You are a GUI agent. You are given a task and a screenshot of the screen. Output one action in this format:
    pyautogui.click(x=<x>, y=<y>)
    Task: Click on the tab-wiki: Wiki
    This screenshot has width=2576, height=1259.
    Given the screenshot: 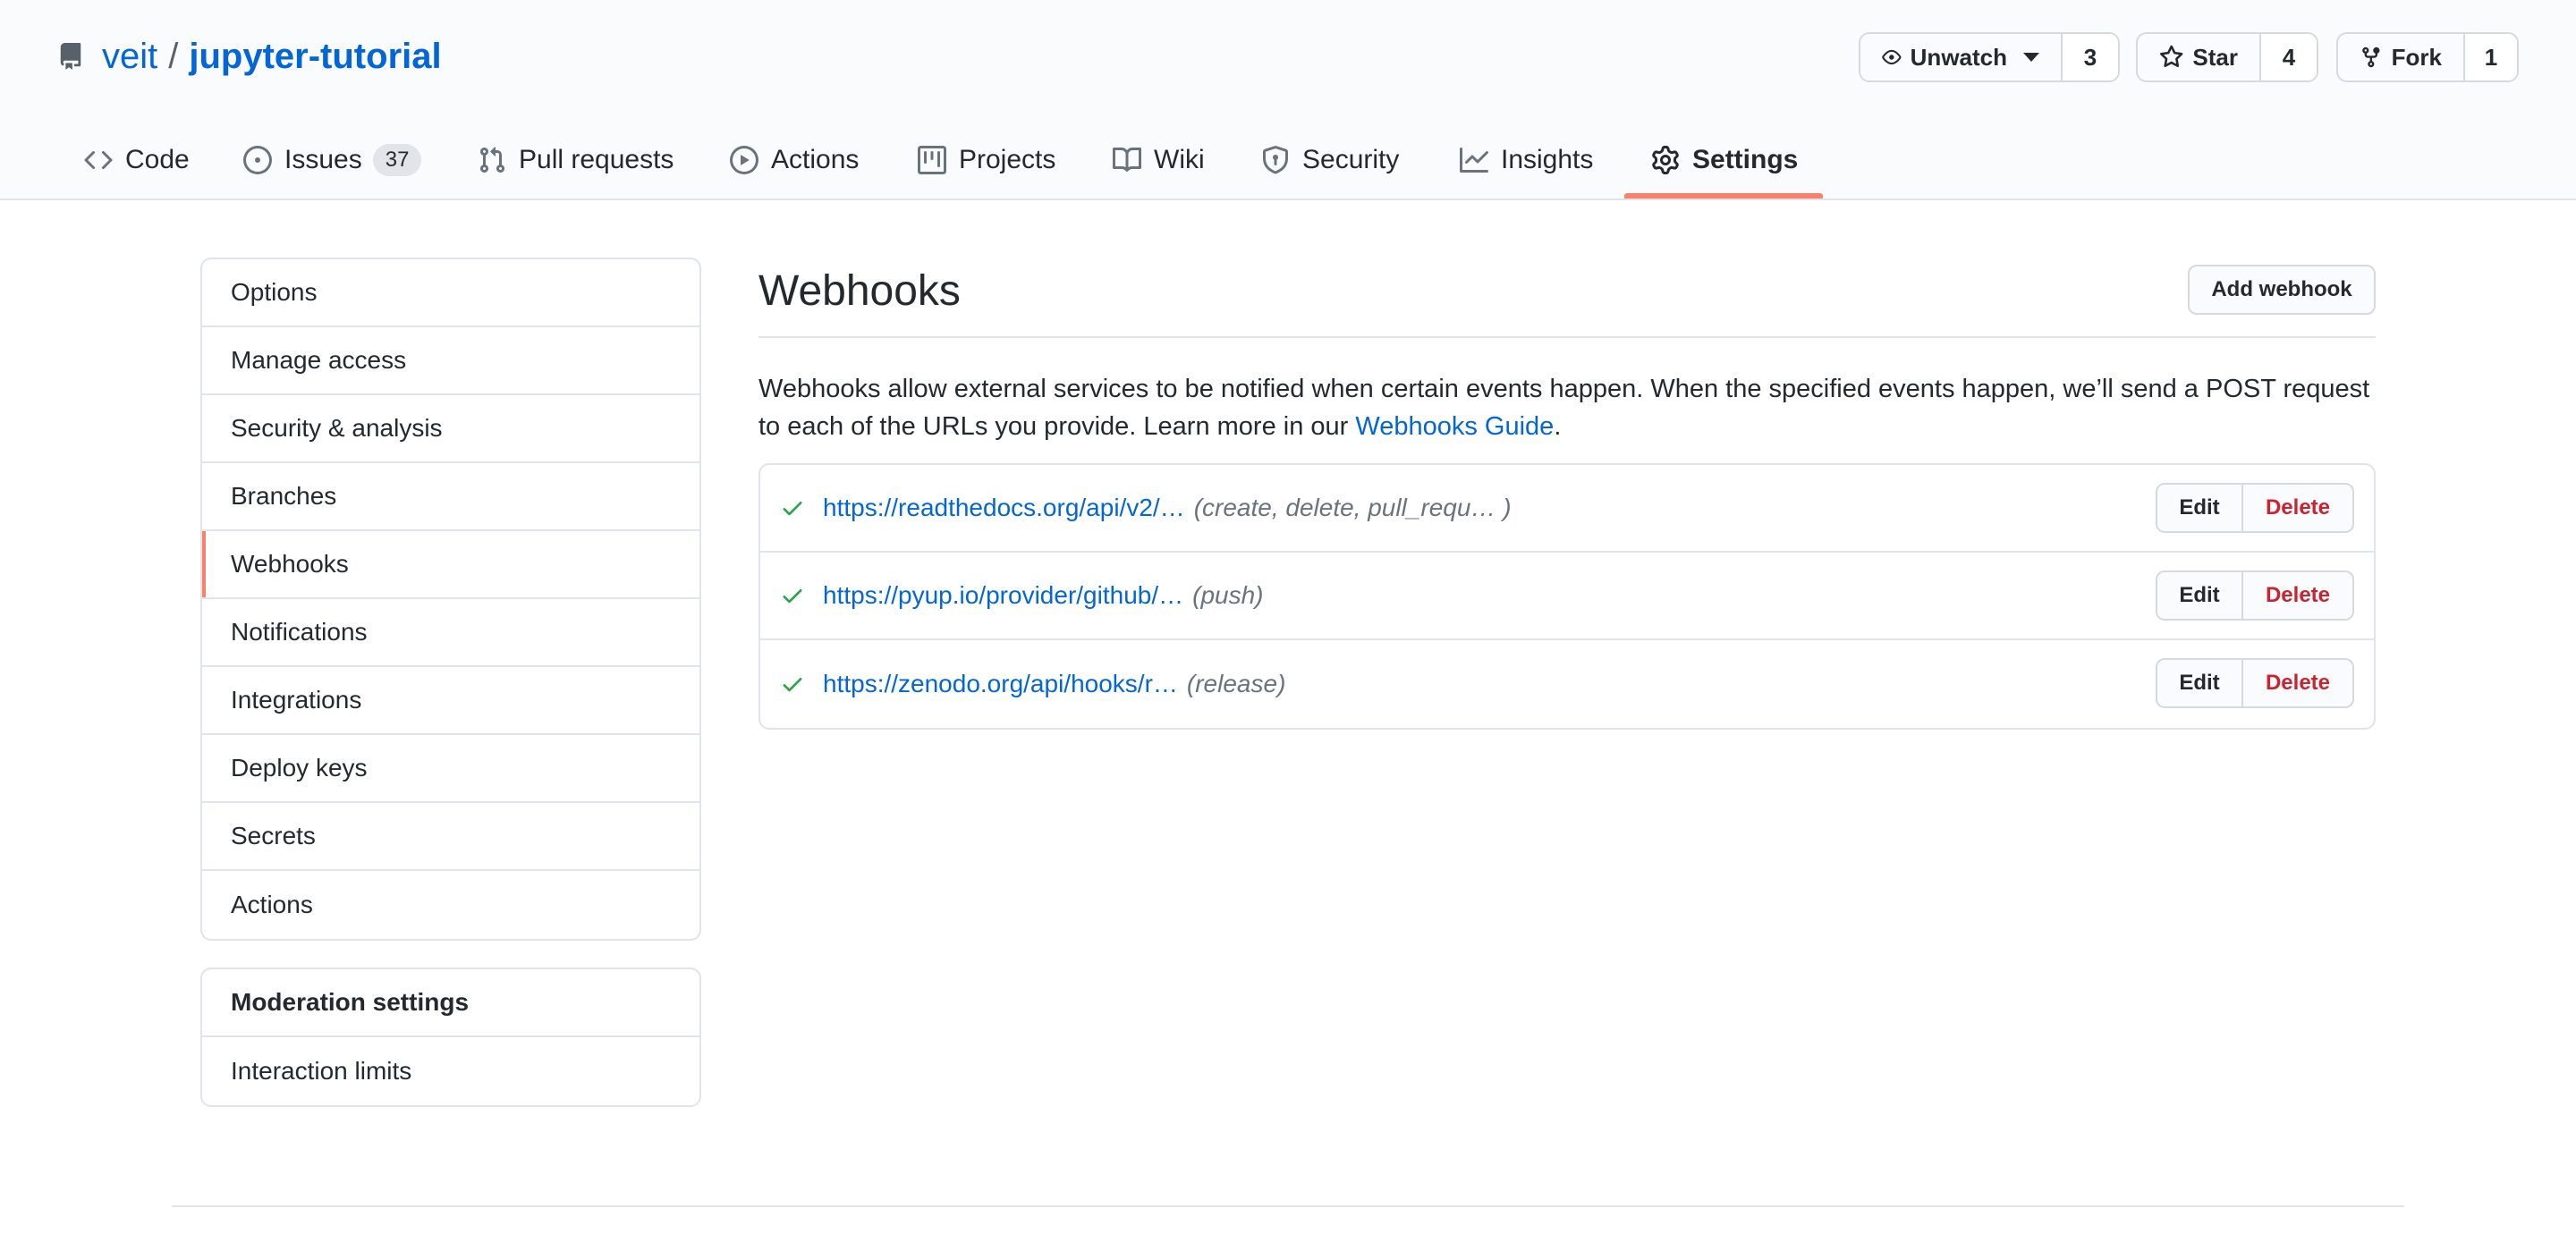 What is the action you would take?
    pyautogui.click(x=1159, y=160)
    